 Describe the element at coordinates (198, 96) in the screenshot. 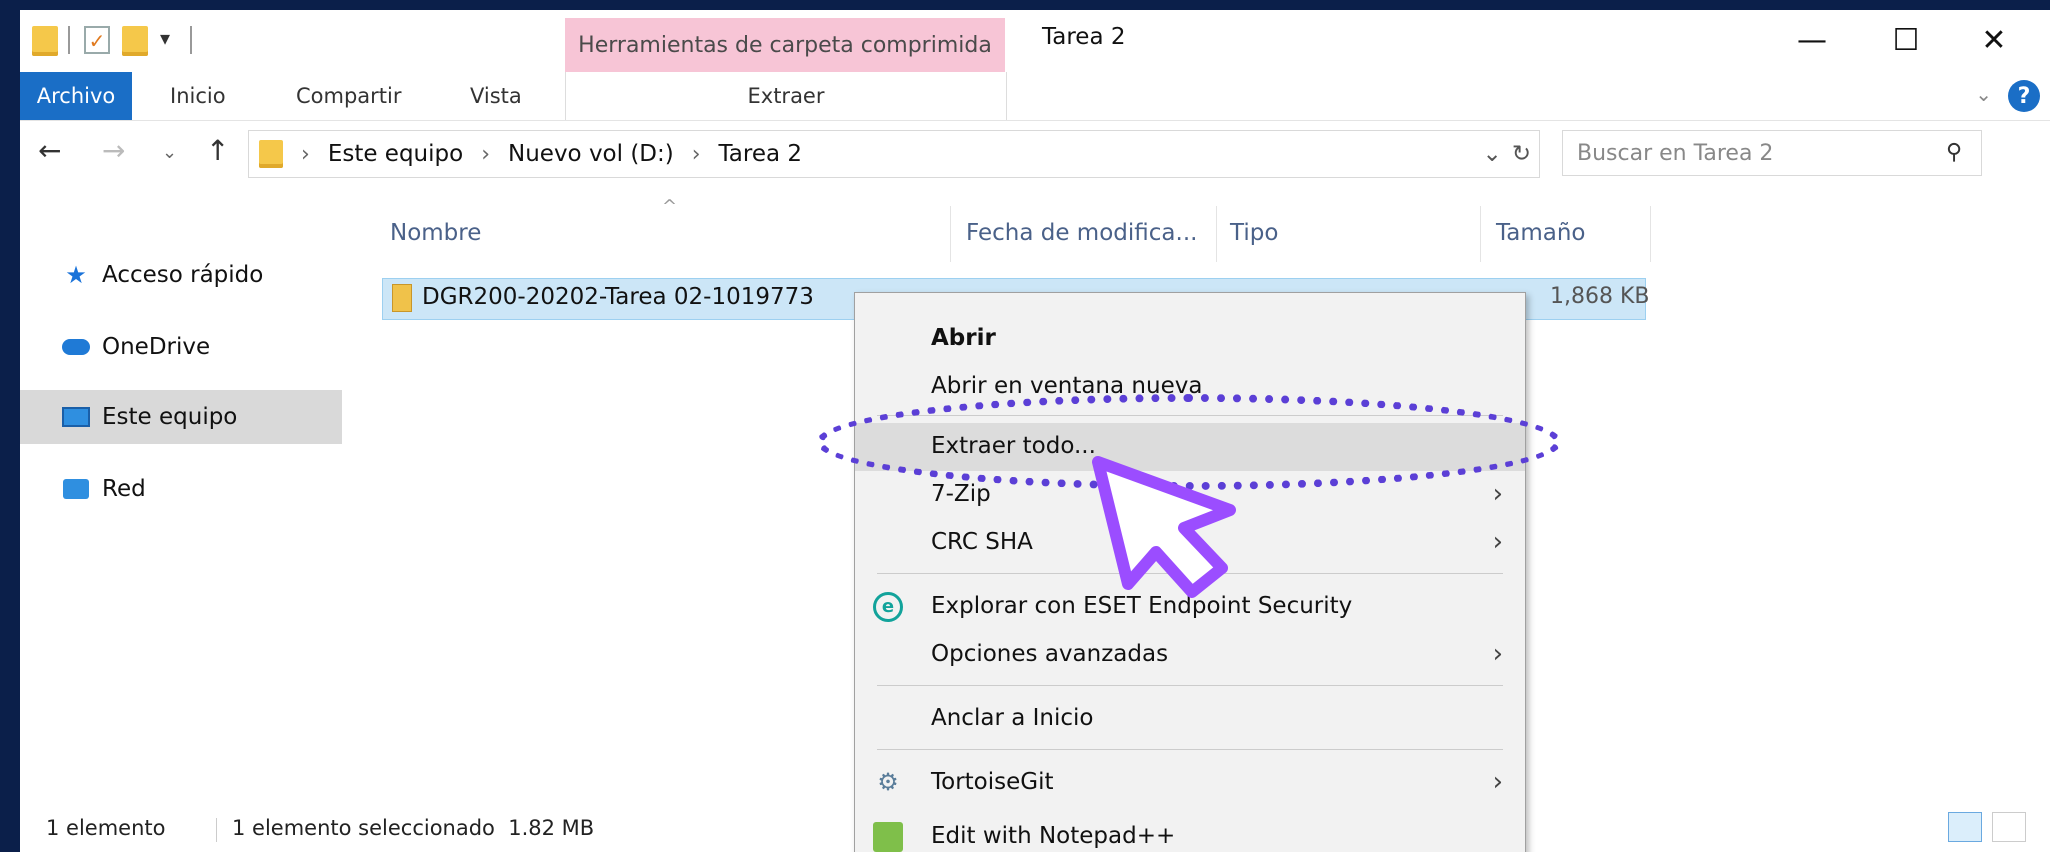

I see `tab-inicio: Inicio` at that location.